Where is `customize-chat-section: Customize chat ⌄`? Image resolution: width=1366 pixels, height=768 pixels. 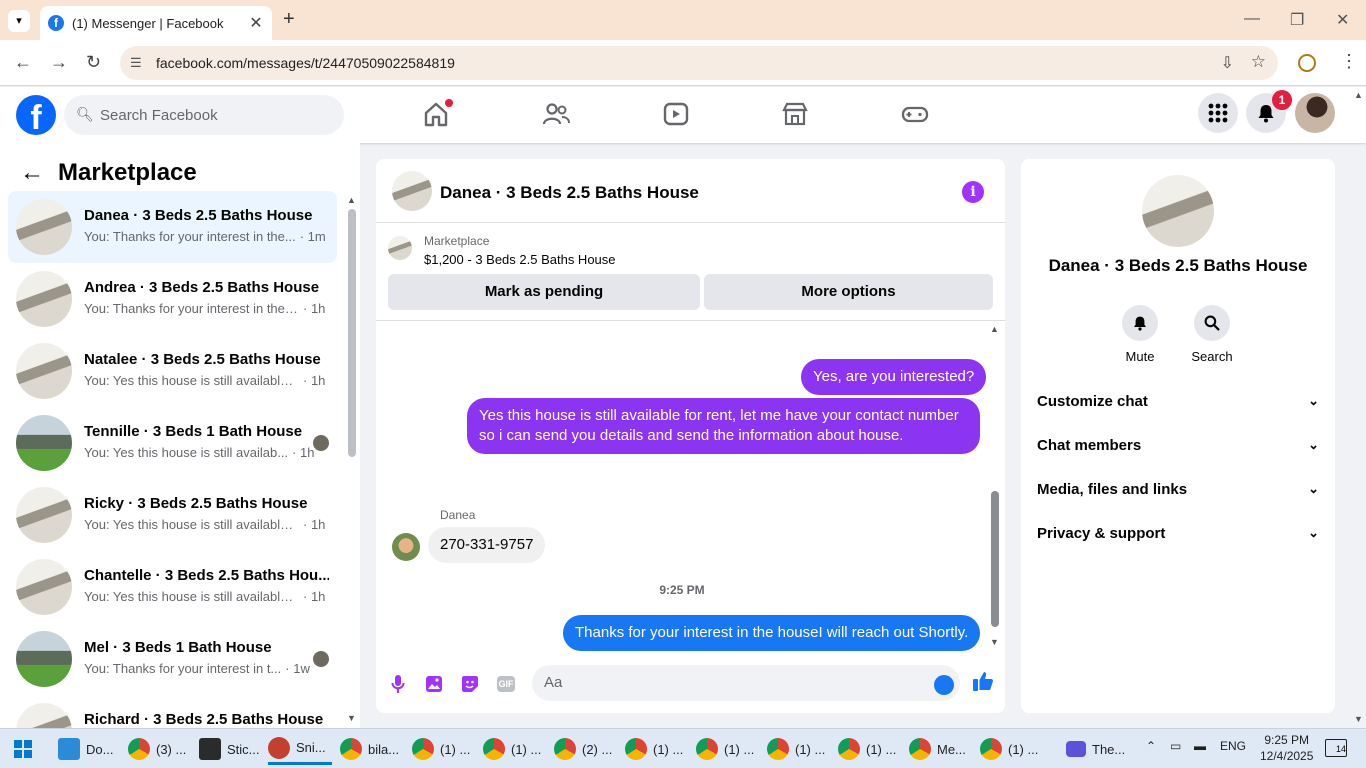 customize-chat-section: Customize chat ⌄ is located at coordinates (1178, 401).